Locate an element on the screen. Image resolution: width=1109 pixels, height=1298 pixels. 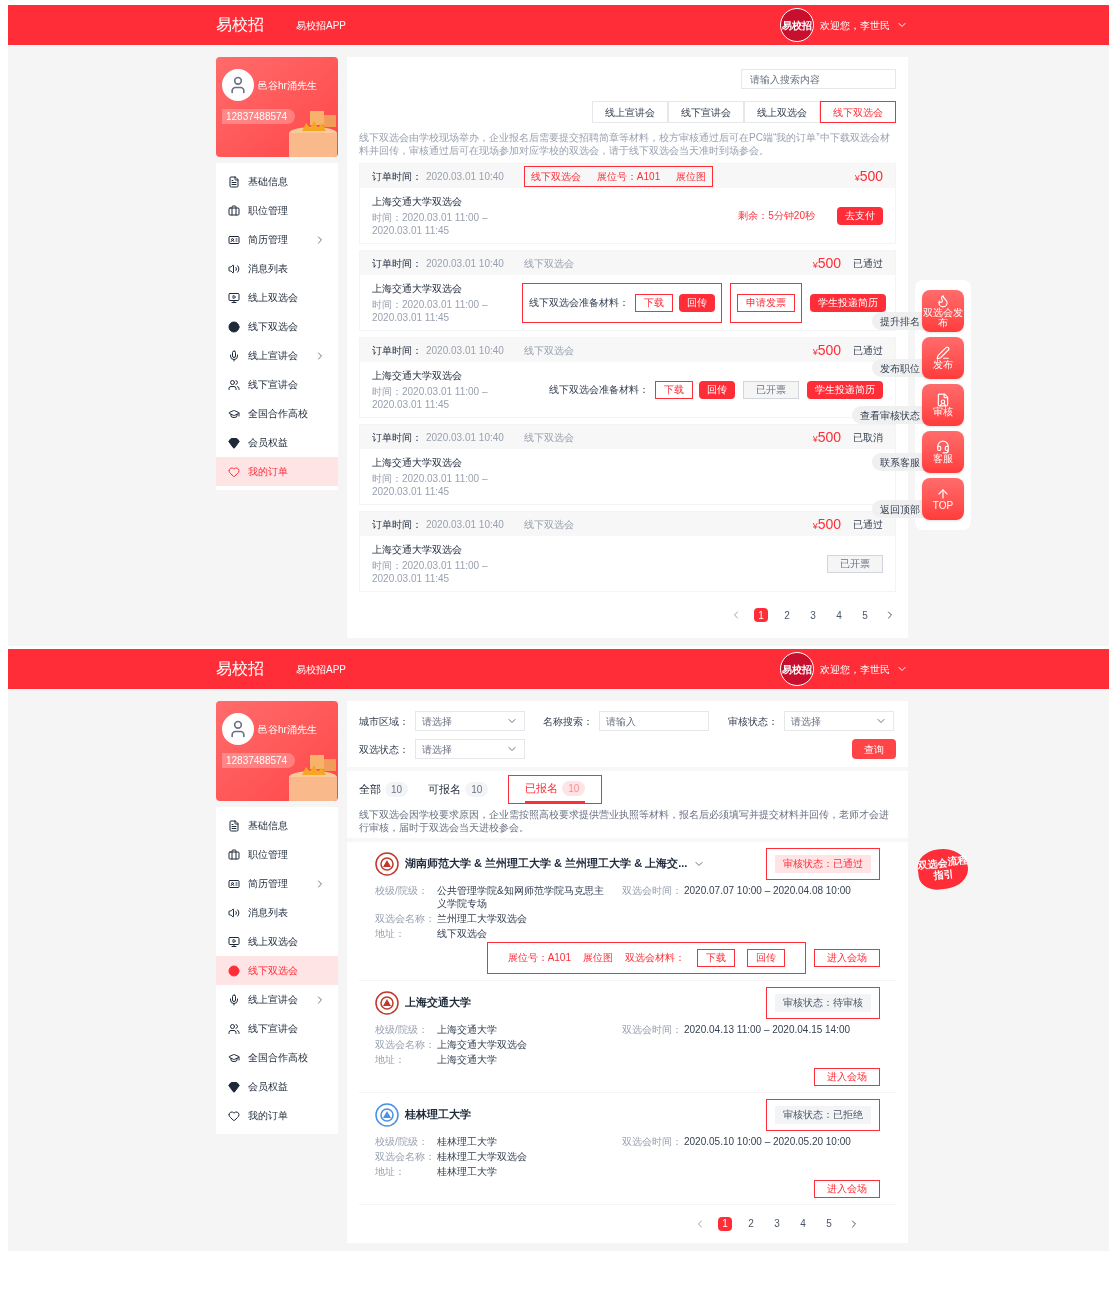
category-tab: 线下宣讲会 is located at coordinates (706, 112).